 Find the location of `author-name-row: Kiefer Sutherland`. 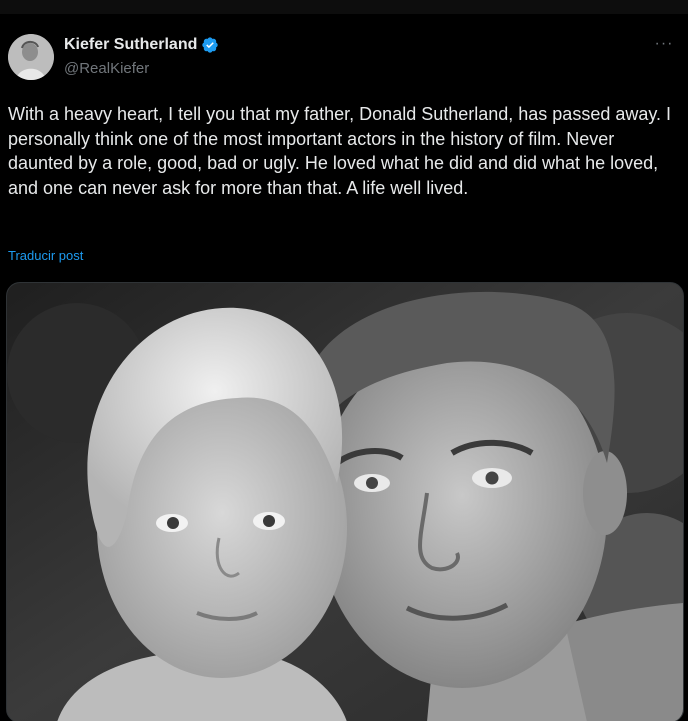

author-name-row: Kiefer Sutherland is located at coordinates (141, 45).